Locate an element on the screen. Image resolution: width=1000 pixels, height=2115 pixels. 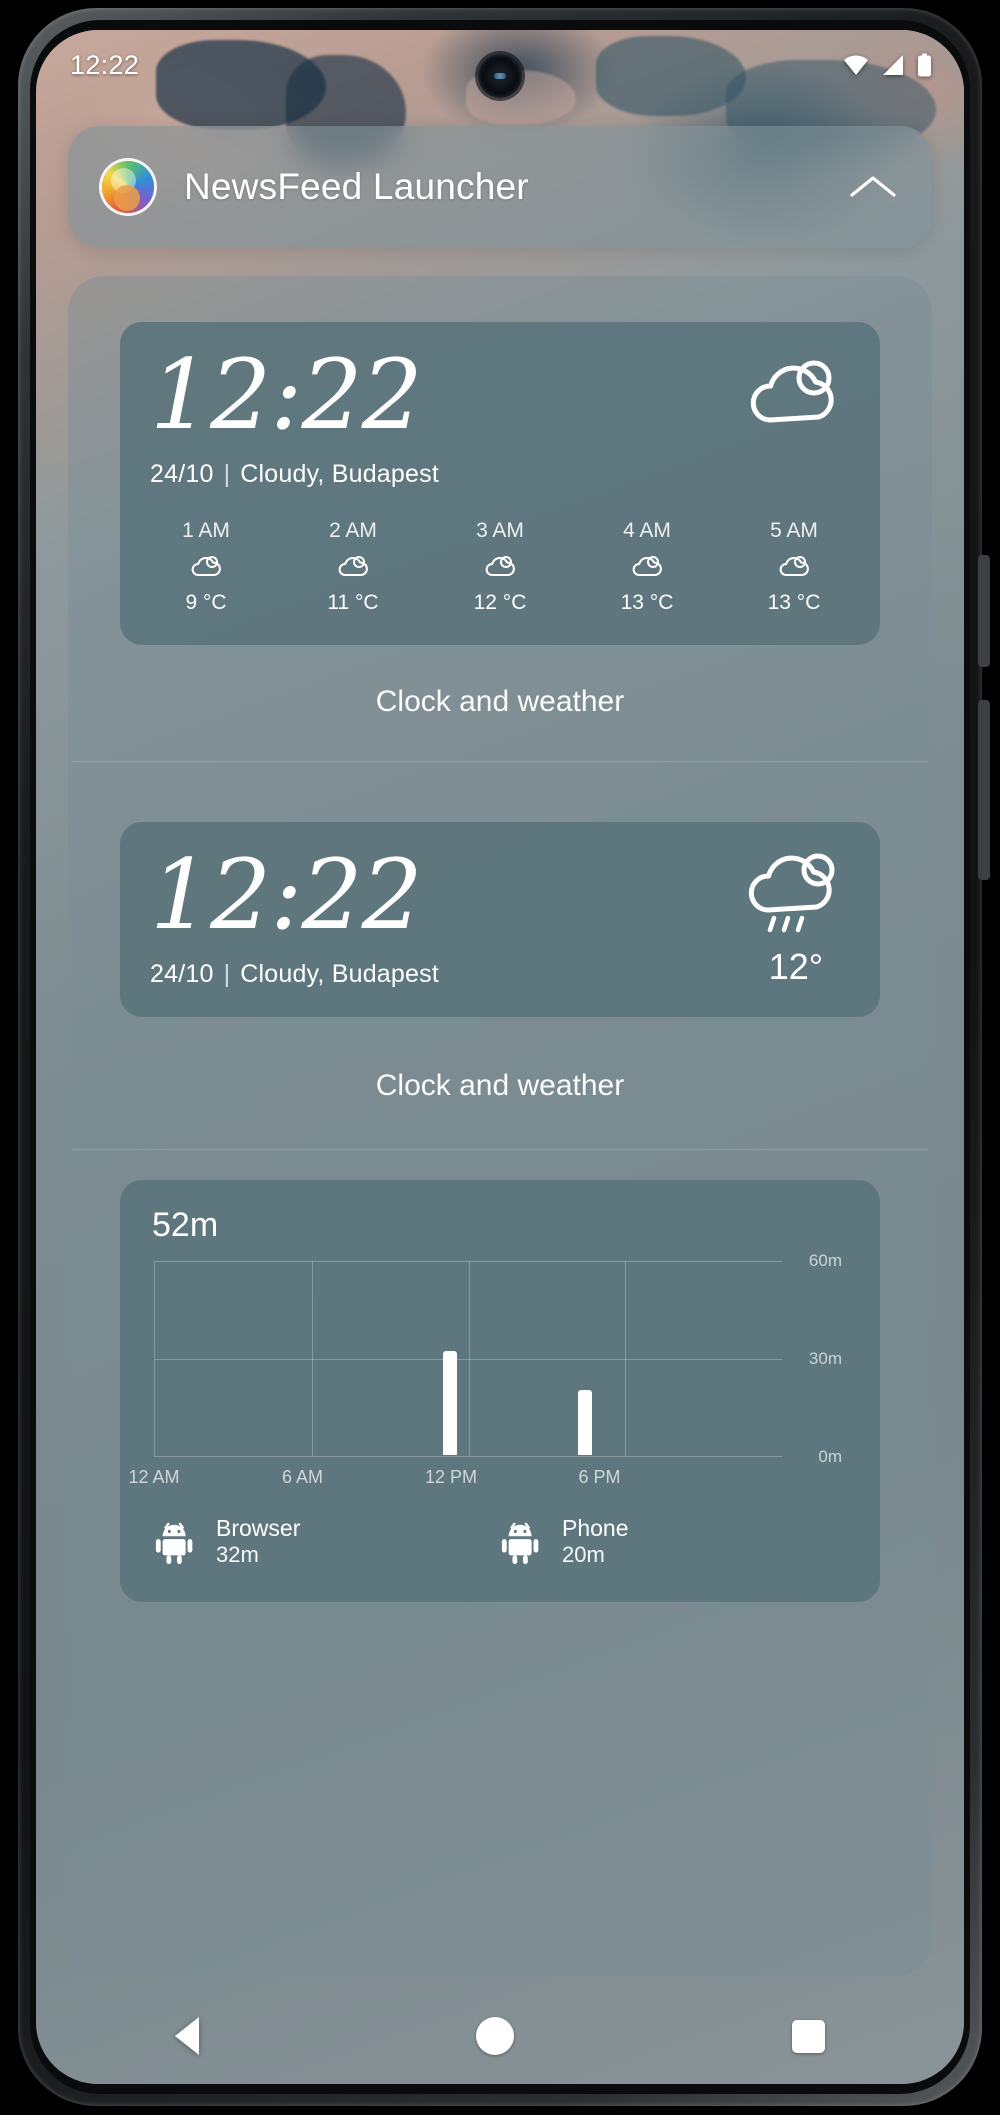
forecast-hour: 3 AM is located at coordinates (500, 531).